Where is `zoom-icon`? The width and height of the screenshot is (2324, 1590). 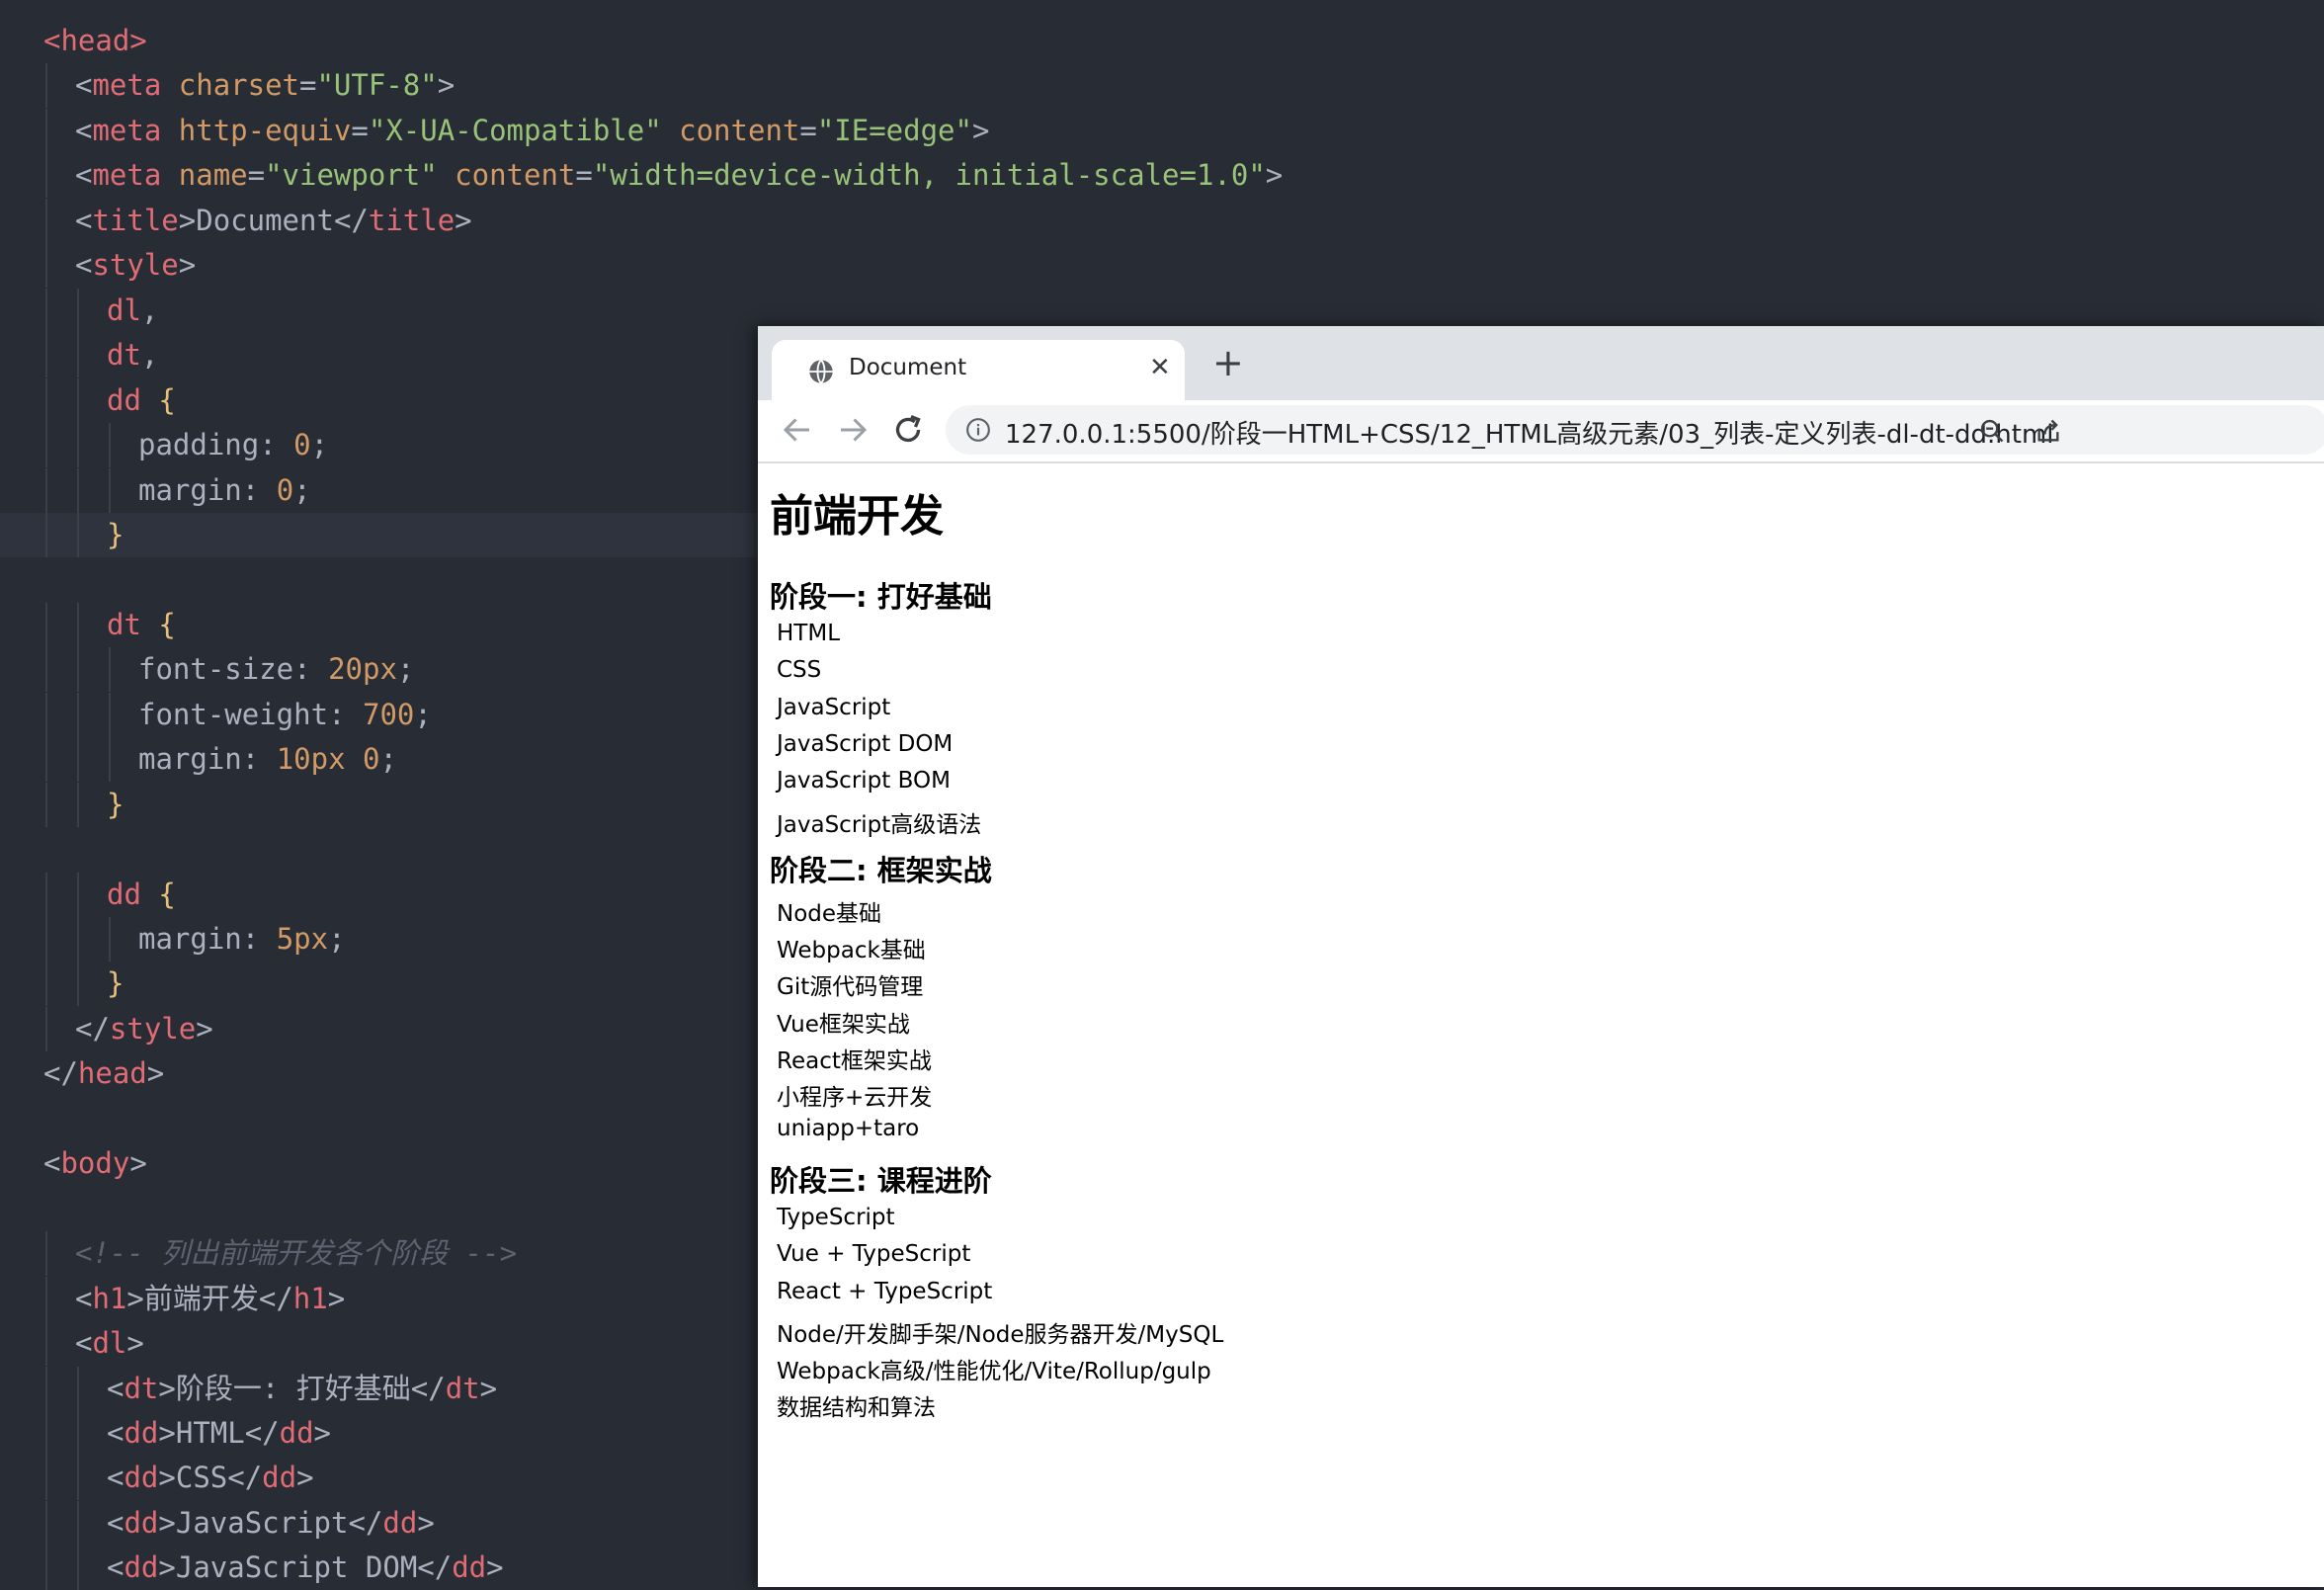 zoom-icon is located at coordinates (1992, 431).